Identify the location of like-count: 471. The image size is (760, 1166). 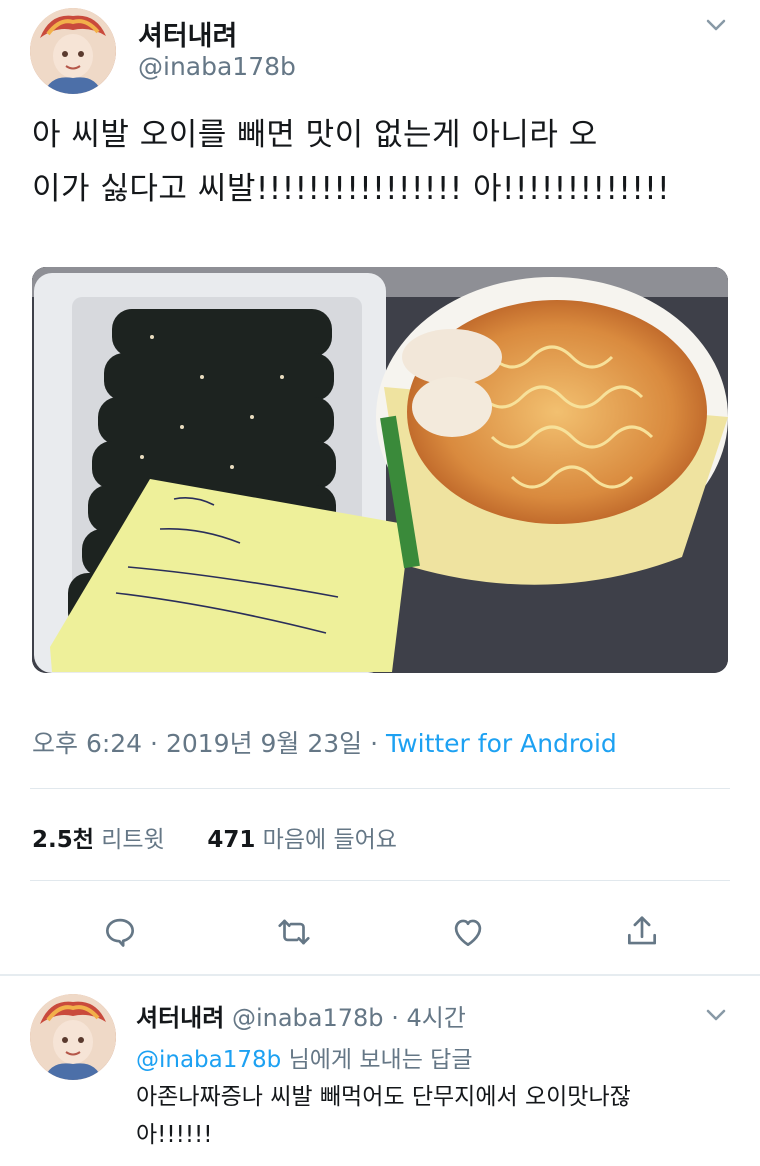
(231, 840).